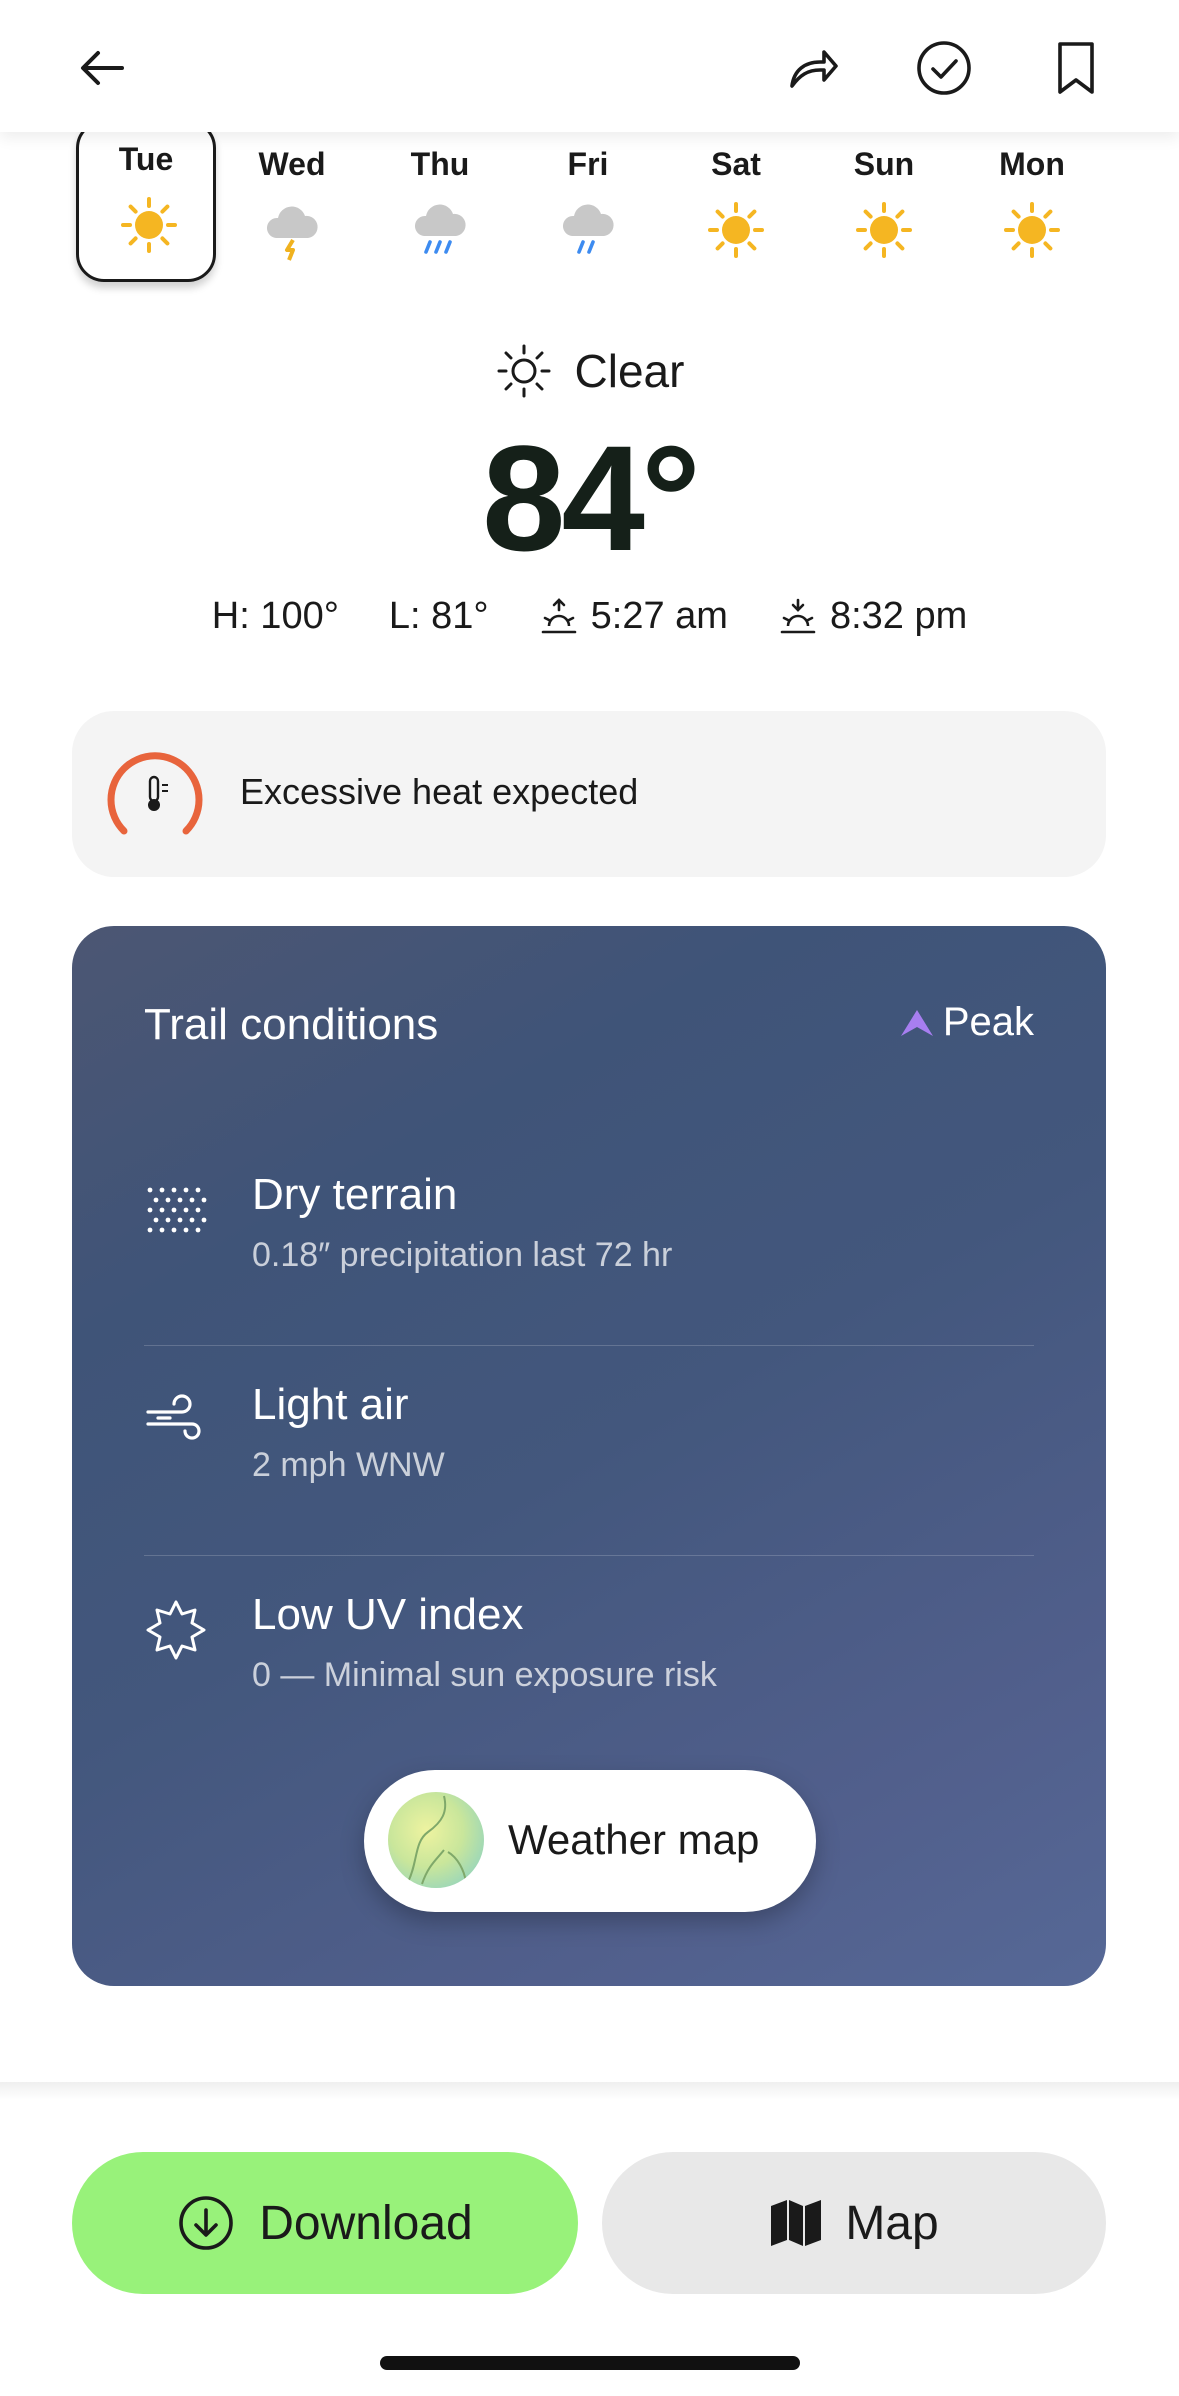  What do you see at coordinates (634, 1839) in the screenshot?
I see `weather-map-label: Weather map` at bounding box center [634, 1839].